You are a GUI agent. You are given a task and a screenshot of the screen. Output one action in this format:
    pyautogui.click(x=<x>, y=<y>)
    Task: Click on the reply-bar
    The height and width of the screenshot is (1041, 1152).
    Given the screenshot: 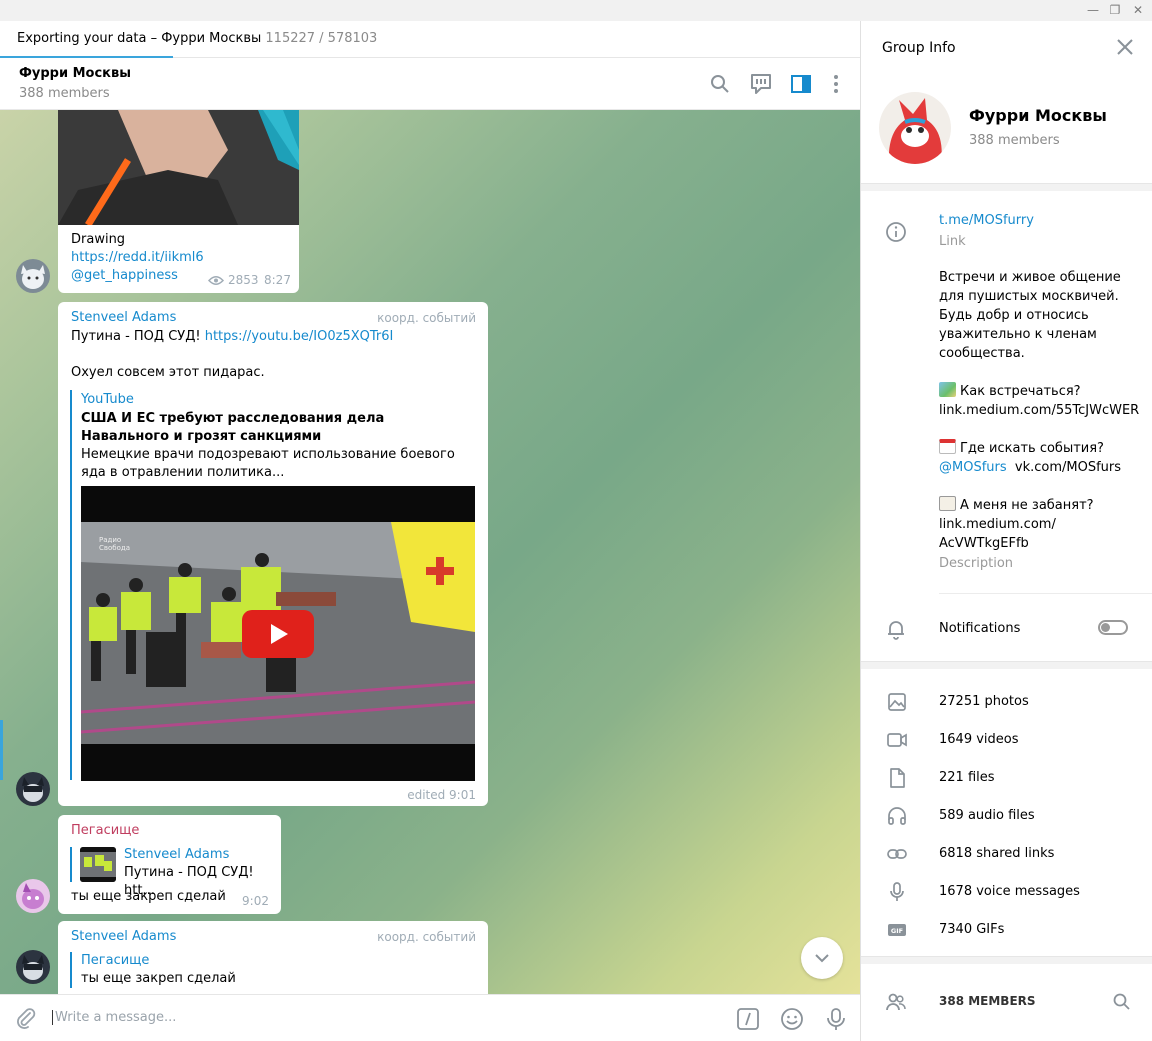 What is the action you would take?
    pyautogui.click(x=71, y=864)
    